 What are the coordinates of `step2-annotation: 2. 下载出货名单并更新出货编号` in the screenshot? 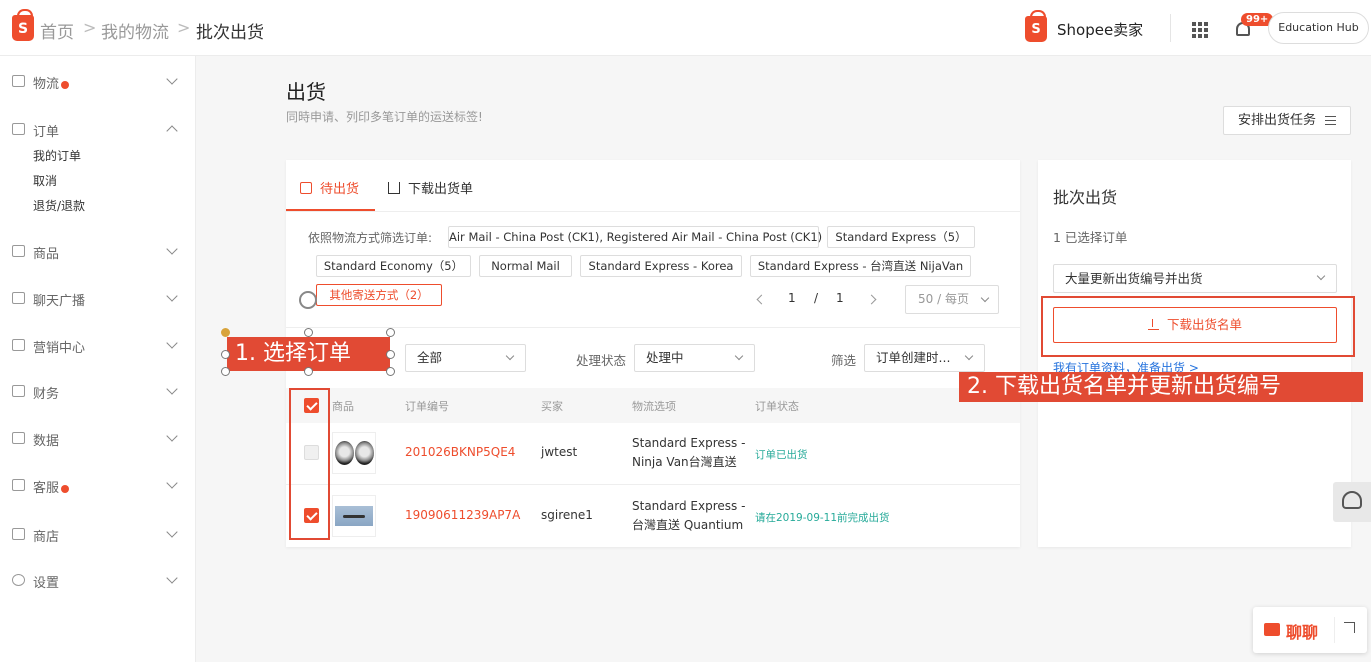 It's located at (1161, 387).